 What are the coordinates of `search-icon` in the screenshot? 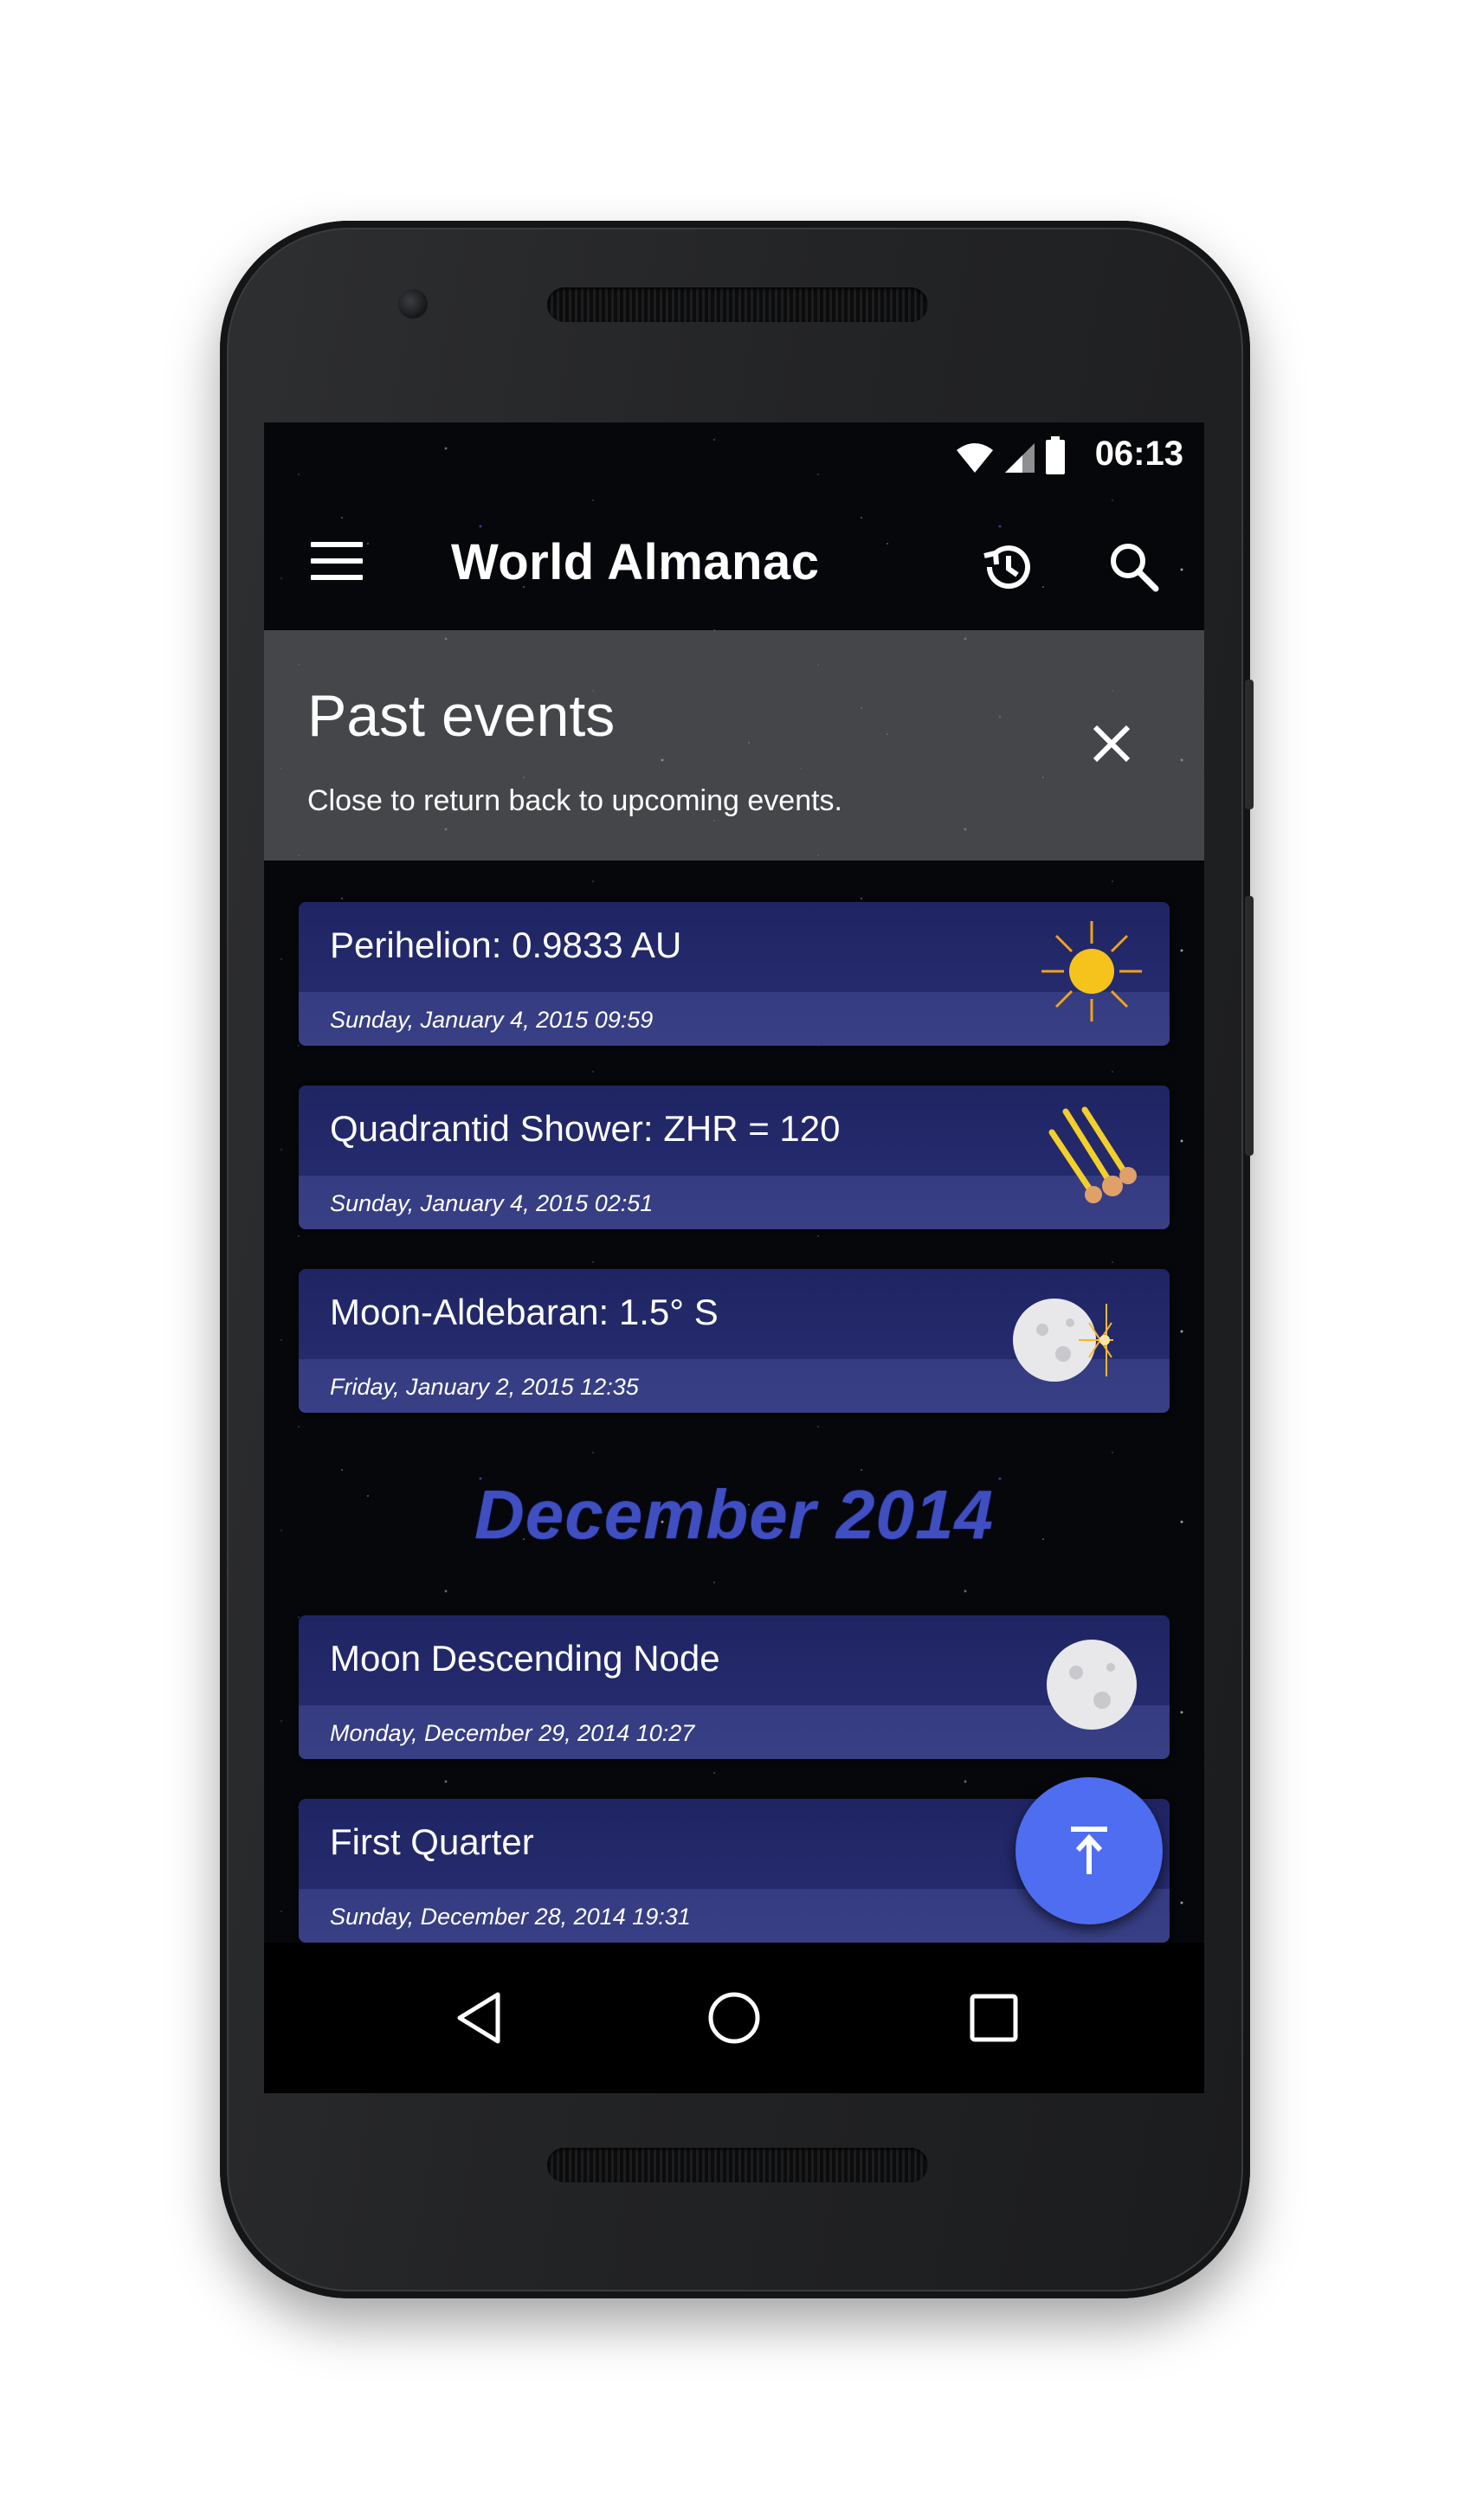 It's located at (1134, 567).